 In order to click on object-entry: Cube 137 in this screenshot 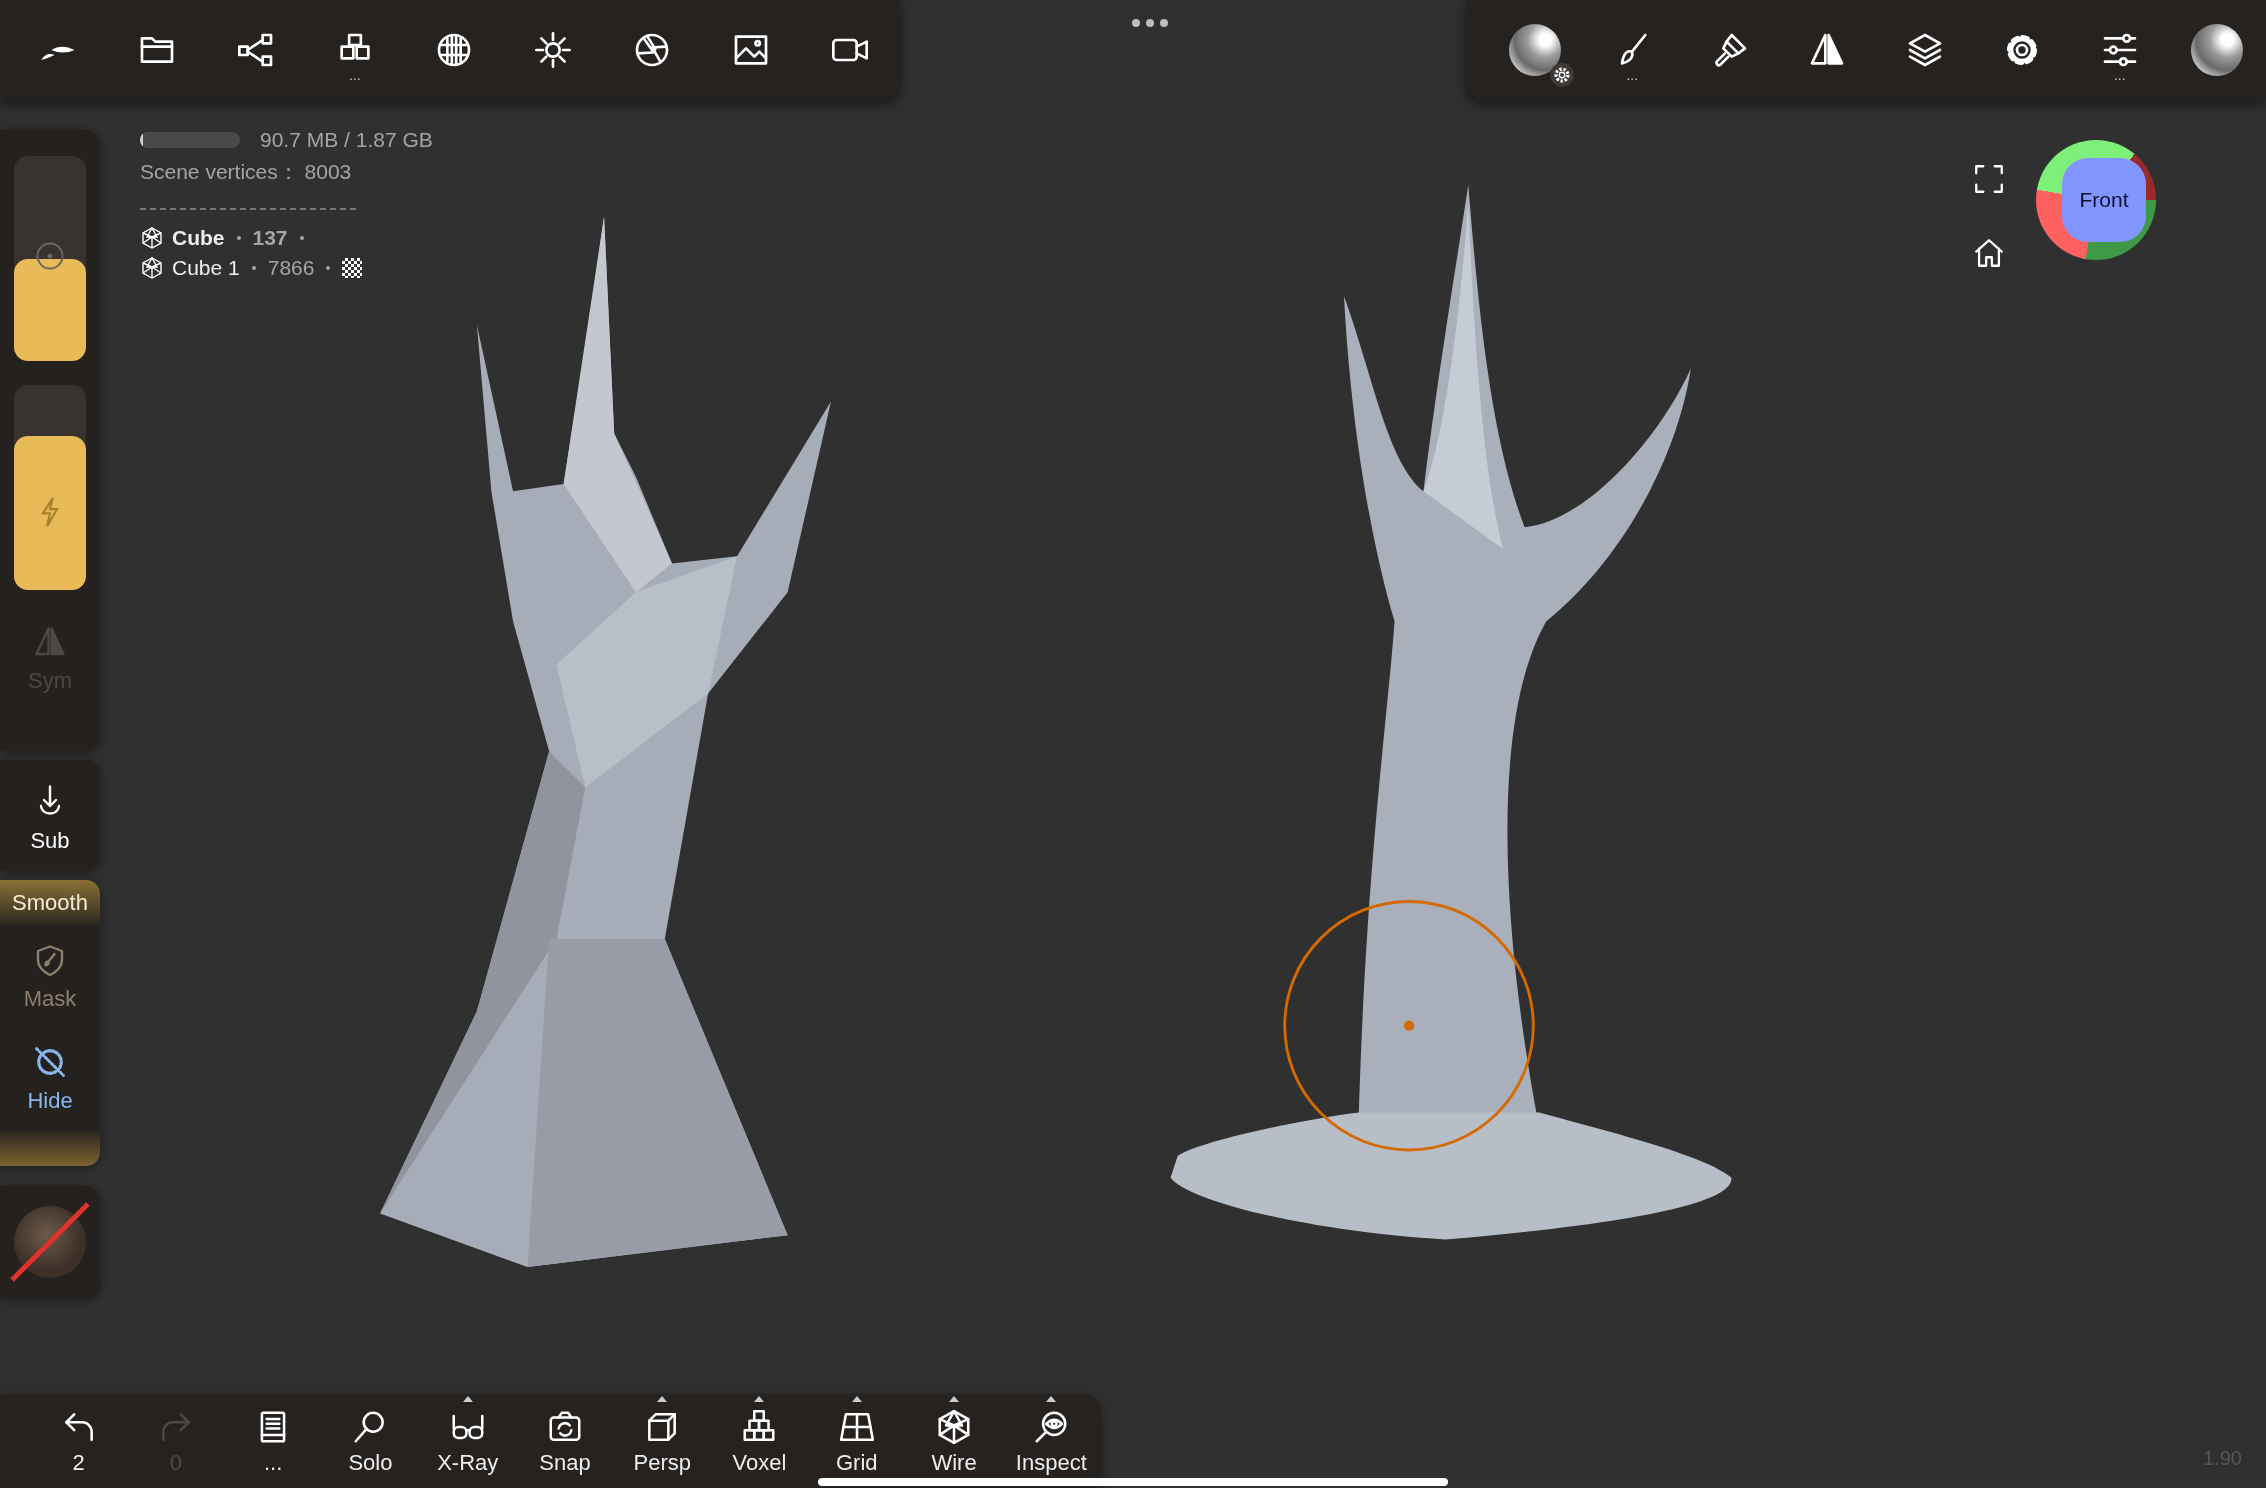, I will do `click(286, 238)`.